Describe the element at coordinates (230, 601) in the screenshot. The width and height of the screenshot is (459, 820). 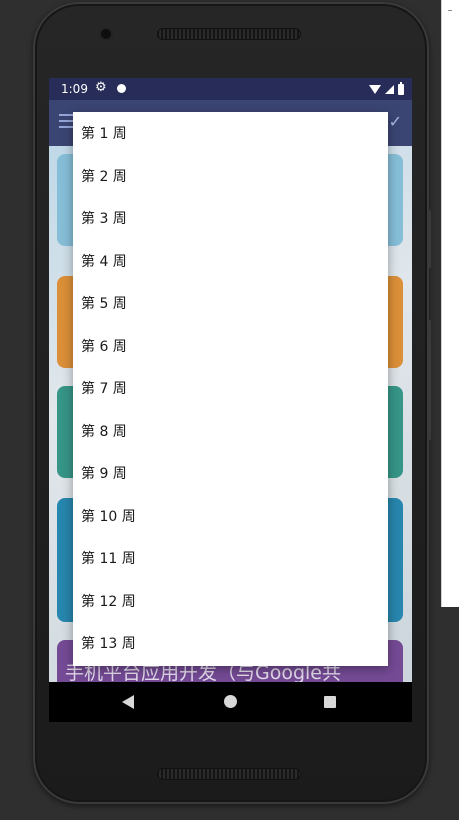
I see `week-menu-item: 第 12 周` at that location.